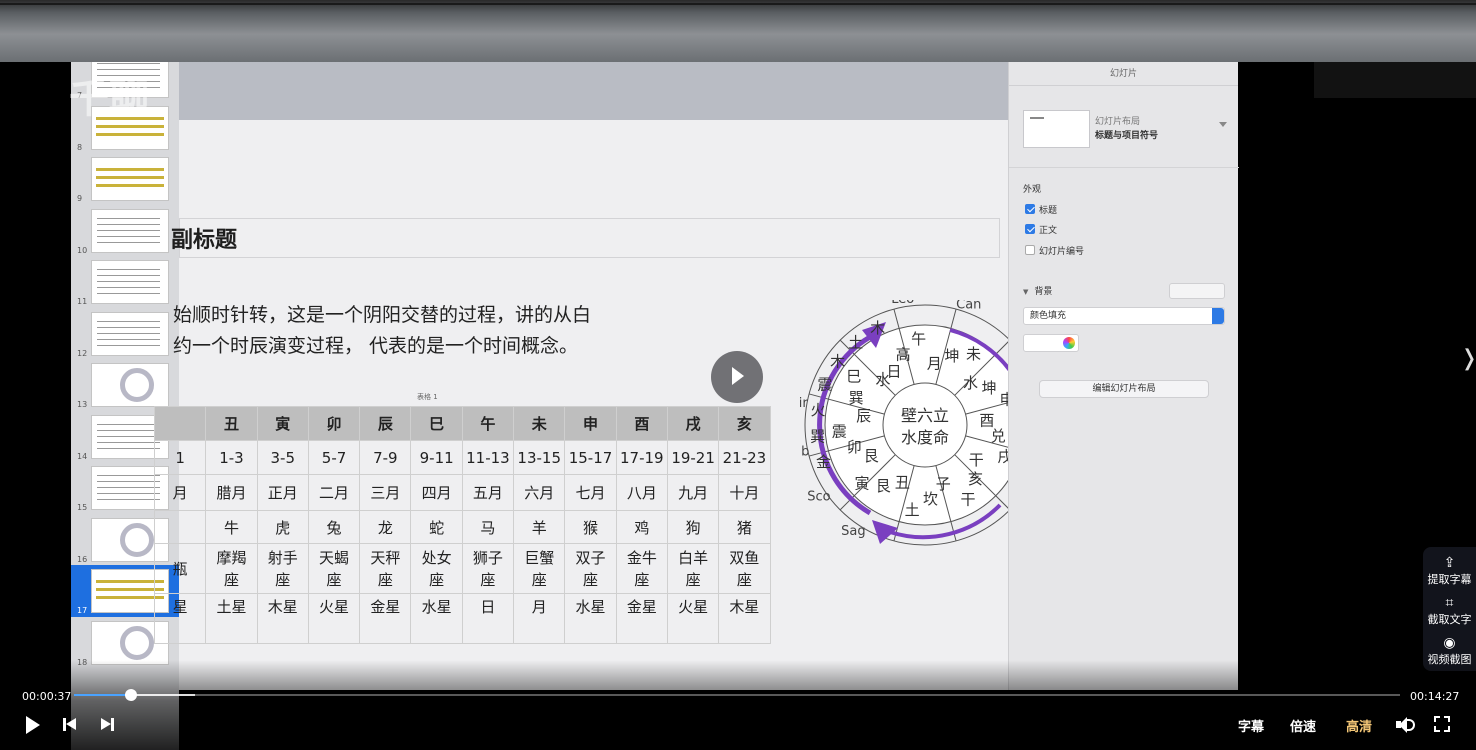 Image resolution: width=1476 pixels, height=750 pixels. I want to click on slide-thumbnail: 13, so click(125, 385).